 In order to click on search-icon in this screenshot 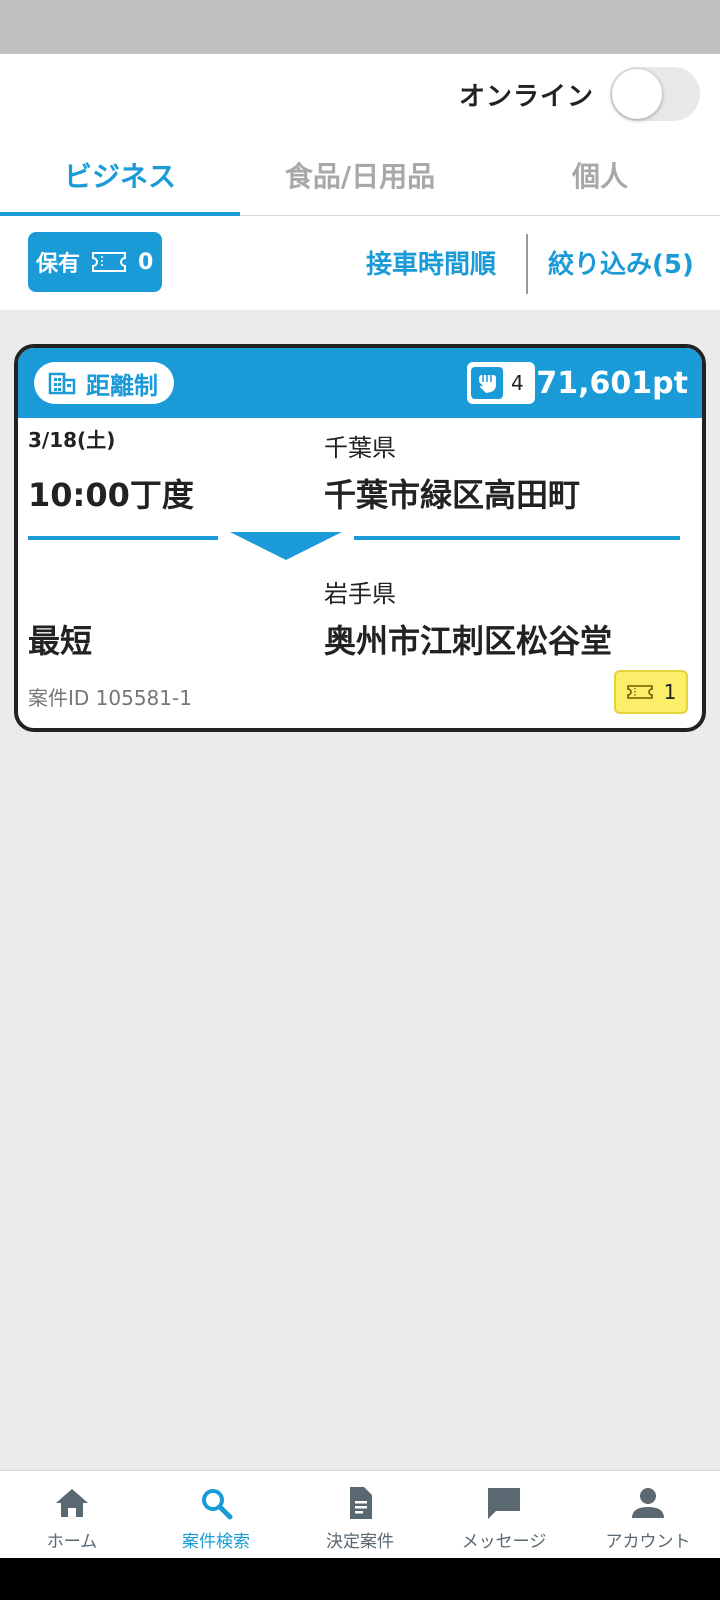, I will do `click(217, 1504)`.